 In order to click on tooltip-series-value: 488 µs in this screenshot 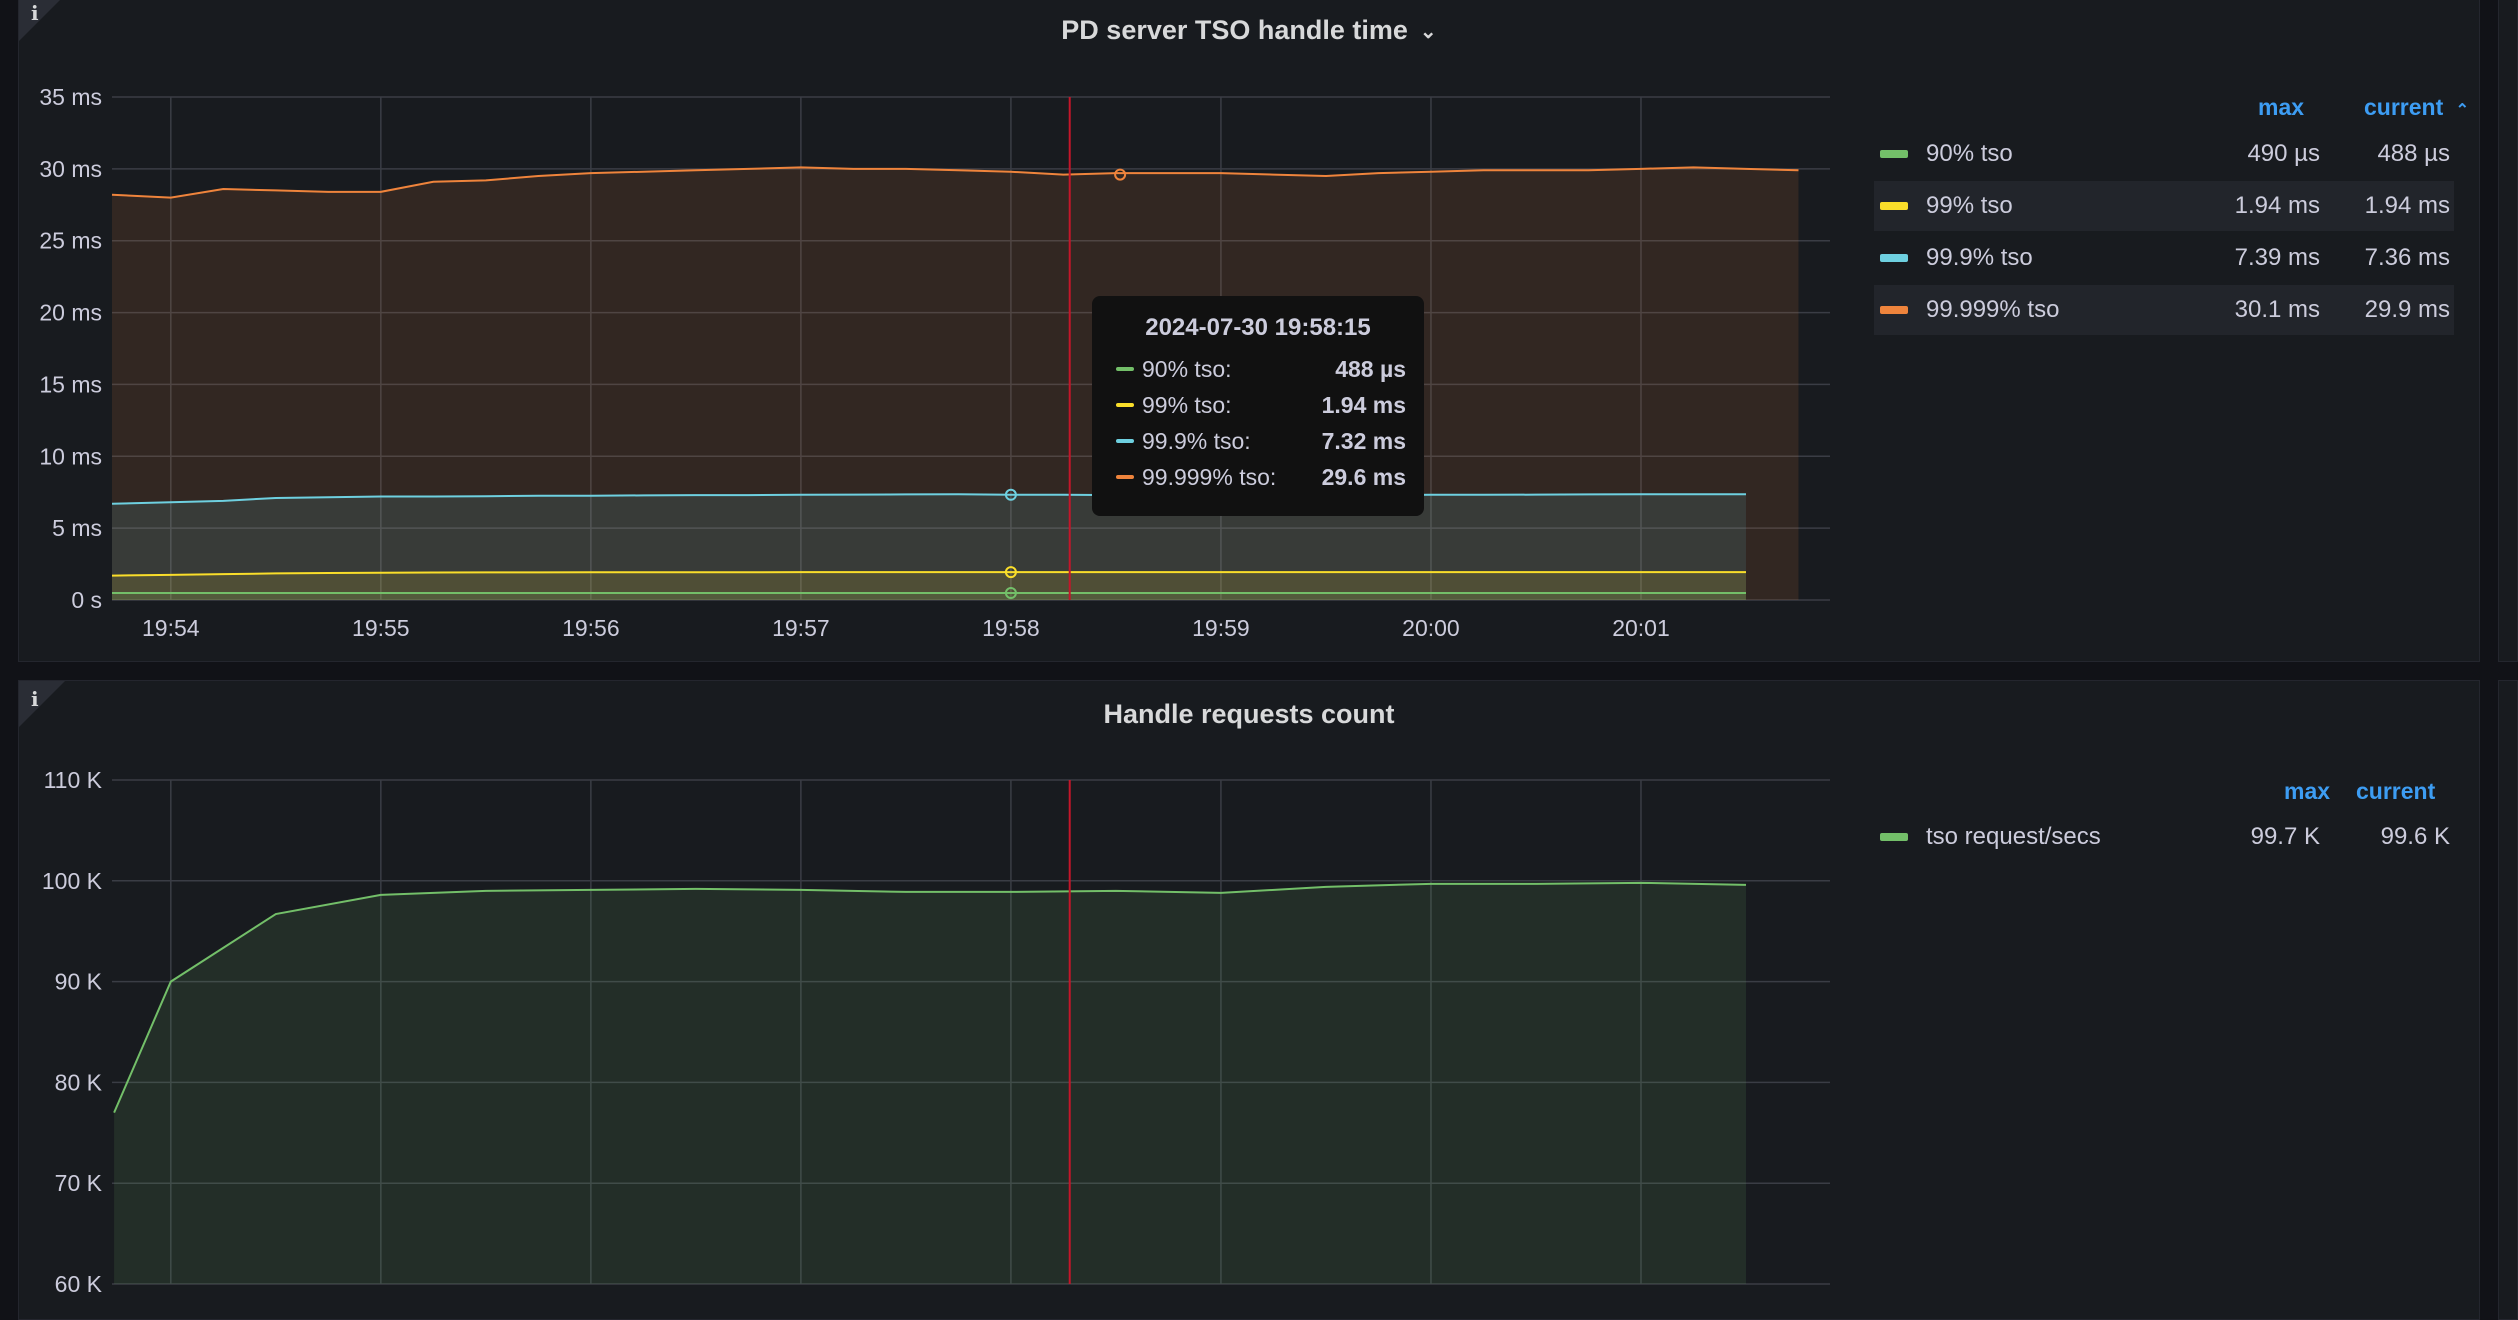, I will do `click(1370, 369)`.